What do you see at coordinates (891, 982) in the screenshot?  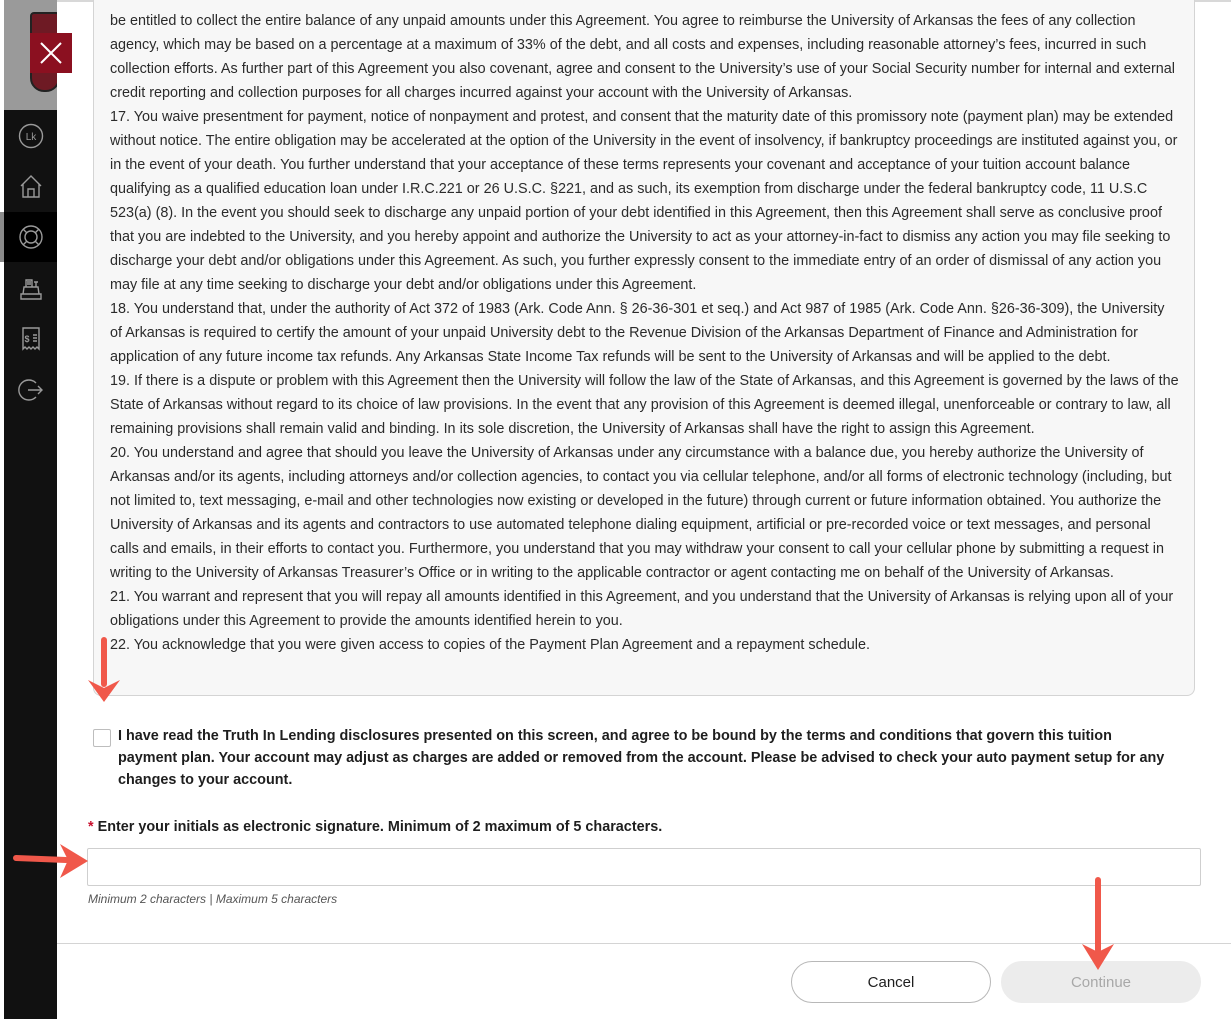 I see `cancel-button: Cancel` at bounding box center [891, 982].